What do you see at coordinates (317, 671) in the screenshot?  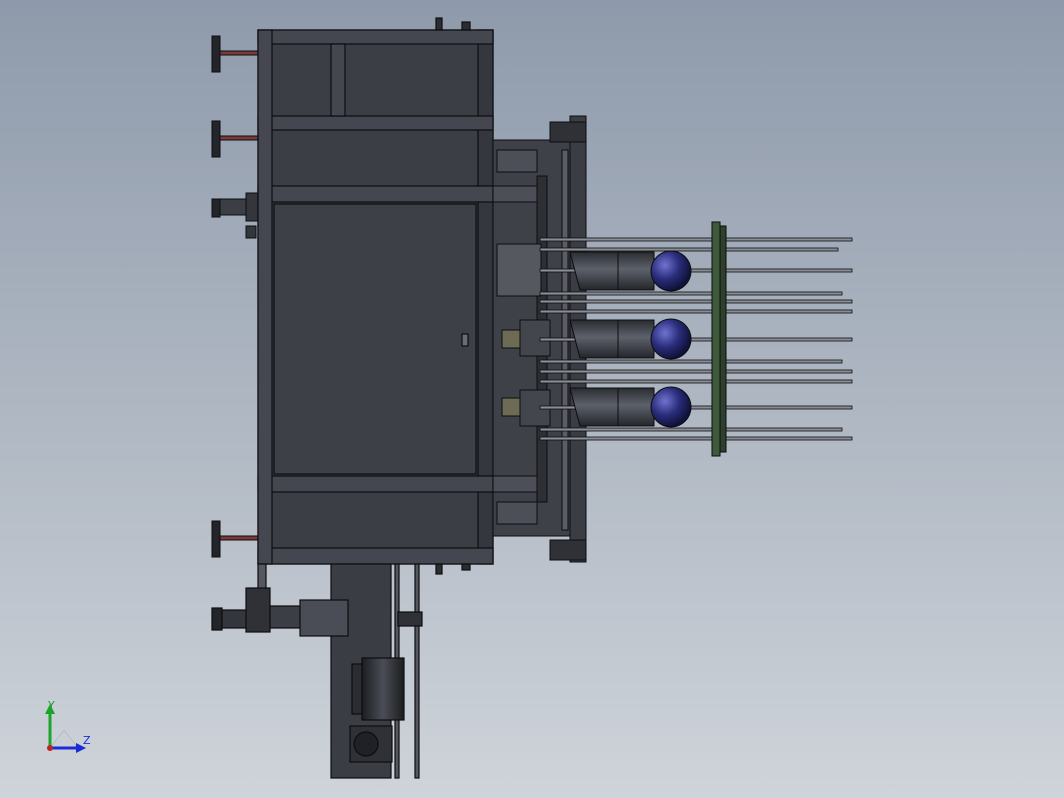 I see `lower-frame` at bounding box center [317, 671].